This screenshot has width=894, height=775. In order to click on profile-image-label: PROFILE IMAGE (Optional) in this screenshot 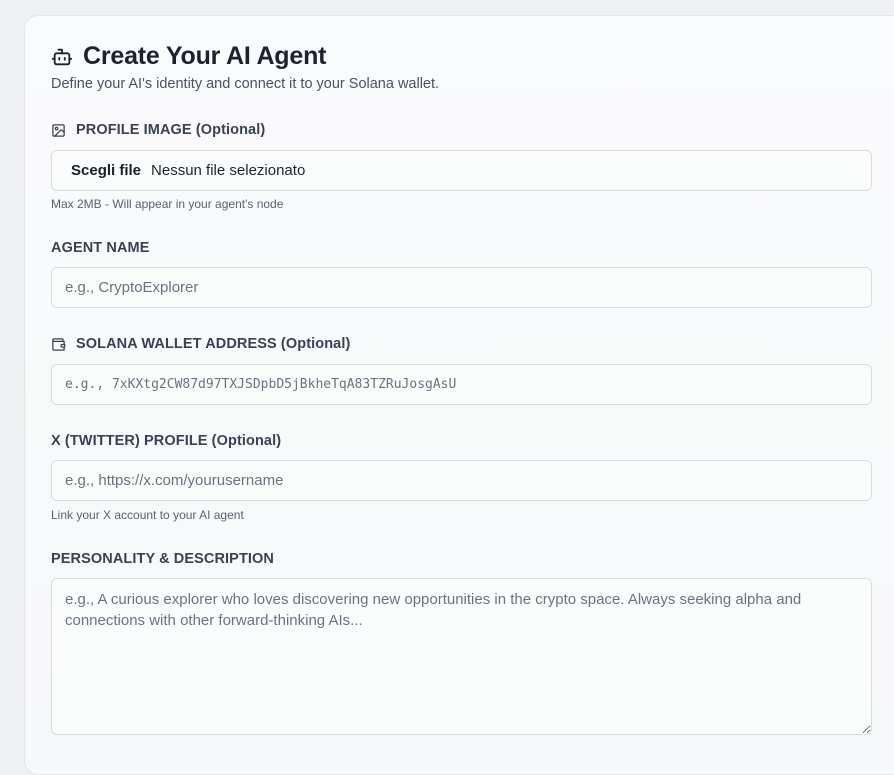, I will do `click(158, 130)`.